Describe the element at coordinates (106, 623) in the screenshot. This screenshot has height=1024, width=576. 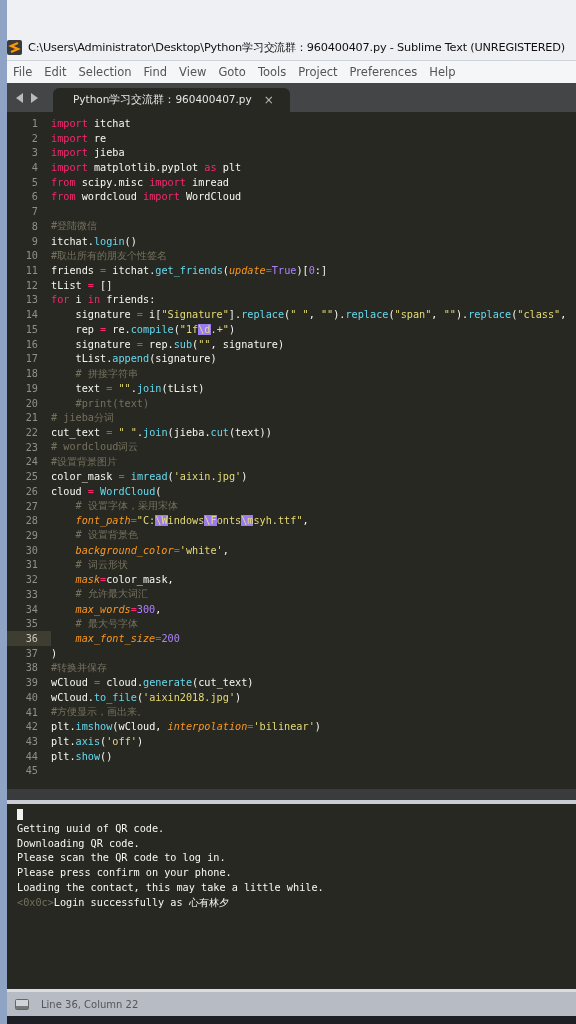
I see `code-line: # 最大号字体` at that location.